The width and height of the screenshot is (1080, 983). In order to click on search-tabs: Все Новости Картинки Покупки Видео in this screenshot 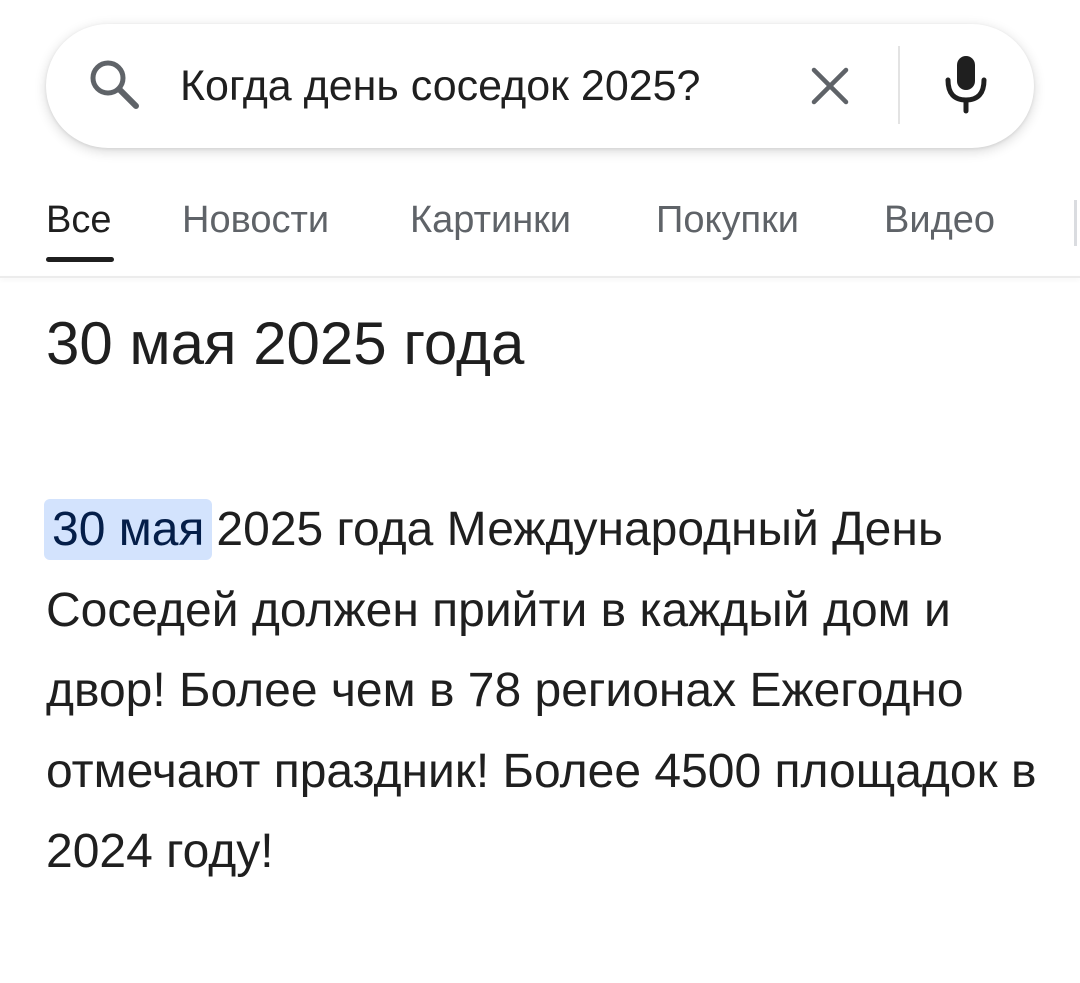, I will do `click(540, 229)`.